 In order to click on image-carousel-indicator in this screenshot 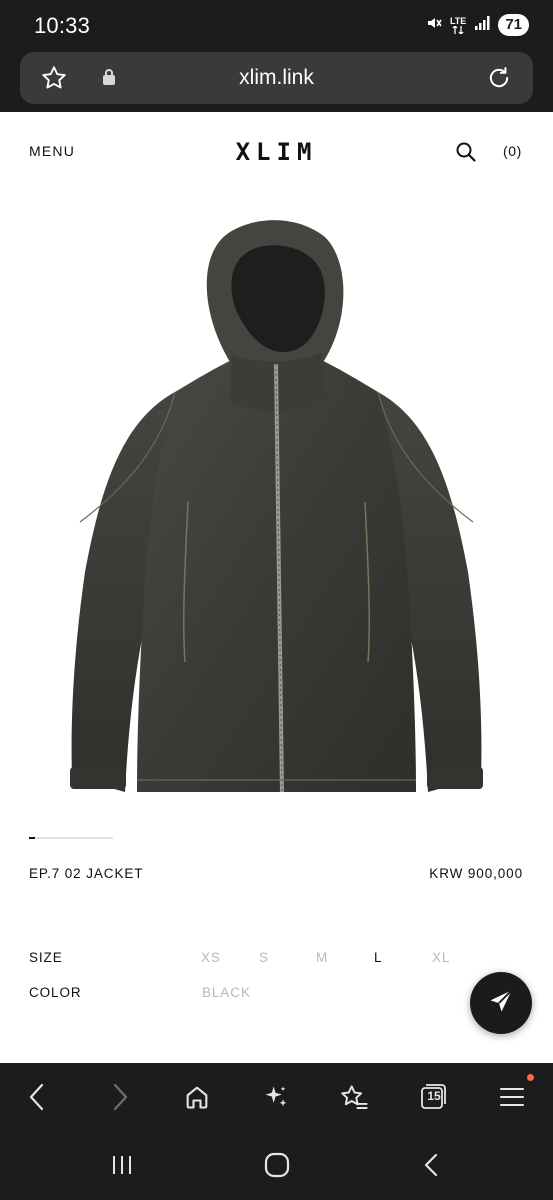, I will do `click(71, 838)`.